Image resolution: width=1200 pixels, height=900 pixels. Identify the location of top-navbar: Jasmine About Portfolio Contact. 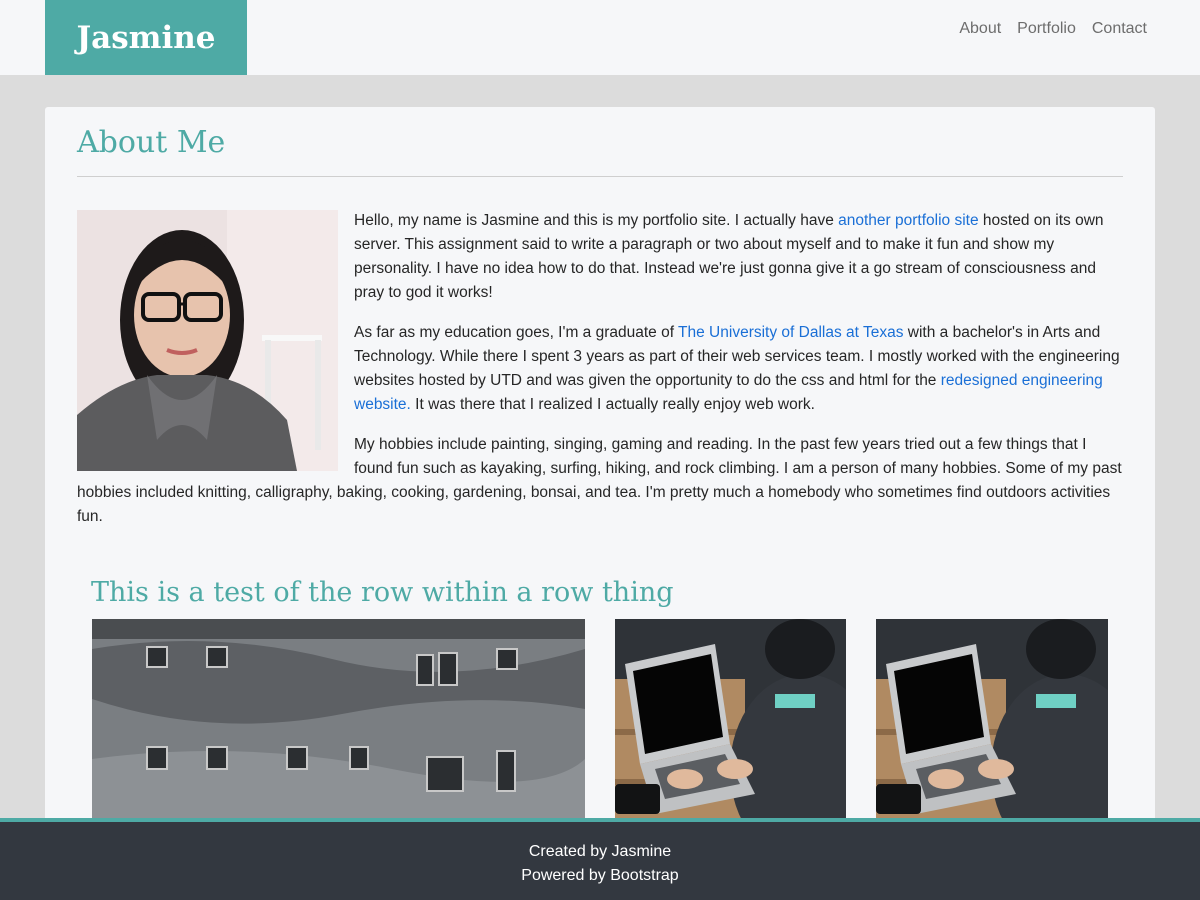
(600, 37).